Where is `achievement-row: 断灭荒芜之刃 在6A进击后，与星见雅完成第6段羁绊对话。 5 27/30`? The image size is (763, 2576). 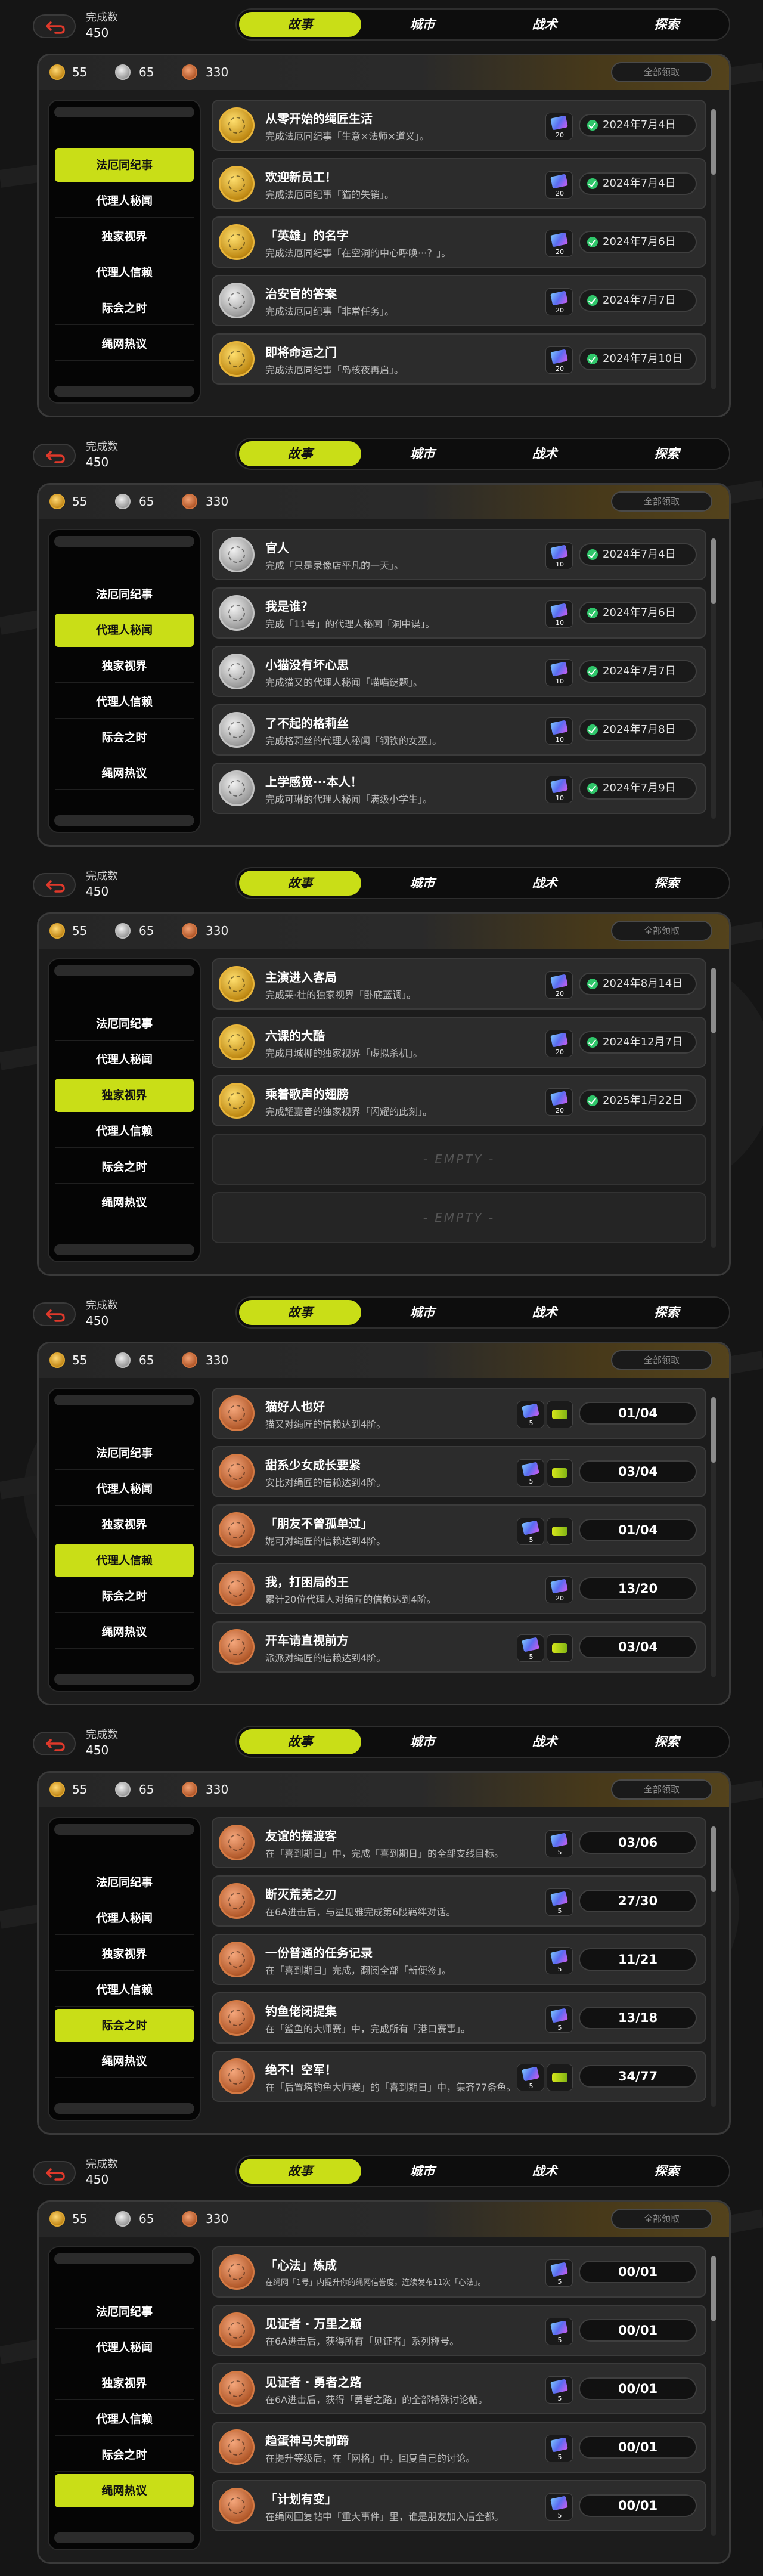 achievement-row: 断灭荒芜之刃 在6A进击后，与星见雅完成第6段羁绊对话。 5 27/30 is located at coordinates (459, 1901).